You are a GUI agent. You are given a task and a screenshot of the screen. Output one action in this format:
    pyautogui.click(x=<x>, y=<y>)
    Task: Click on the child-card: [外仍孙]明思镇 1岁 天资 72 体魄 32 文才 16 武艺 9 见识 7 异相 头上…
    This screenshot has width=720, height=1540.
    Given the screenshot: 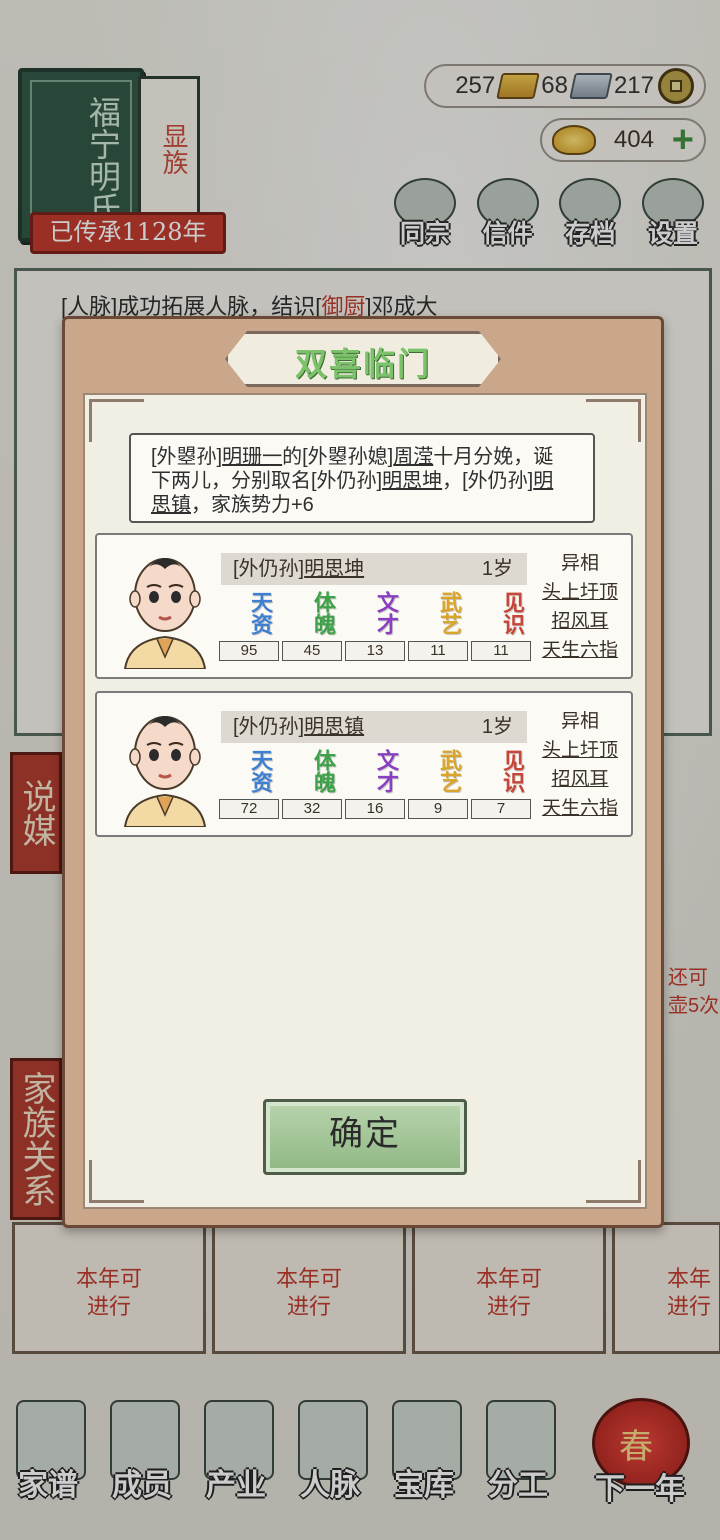 What is the action you would take?
    pyautogui.click(x=364, y=764)
    